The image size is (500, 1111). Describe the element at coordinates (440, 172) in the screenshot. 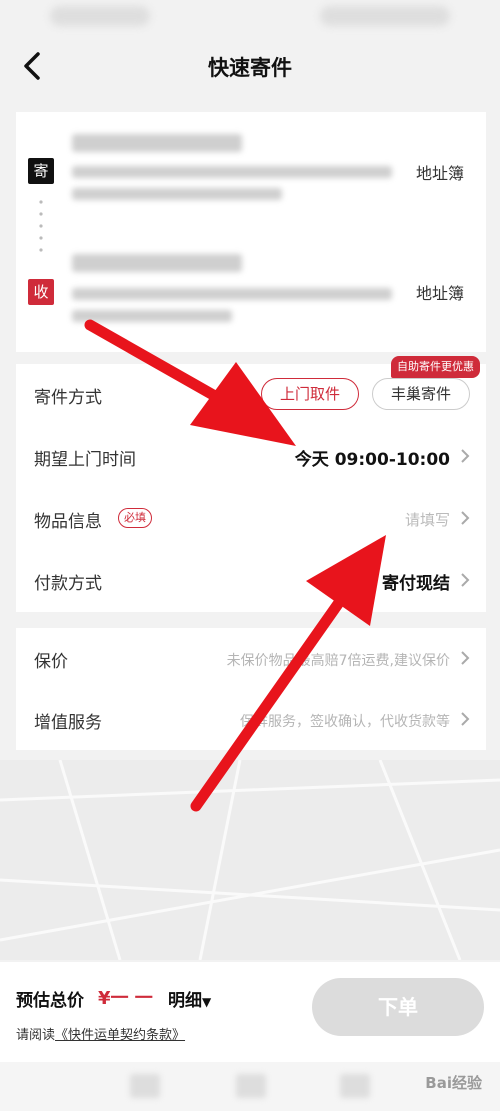

I see `sender-address-book-link: 地址簿` at that location.